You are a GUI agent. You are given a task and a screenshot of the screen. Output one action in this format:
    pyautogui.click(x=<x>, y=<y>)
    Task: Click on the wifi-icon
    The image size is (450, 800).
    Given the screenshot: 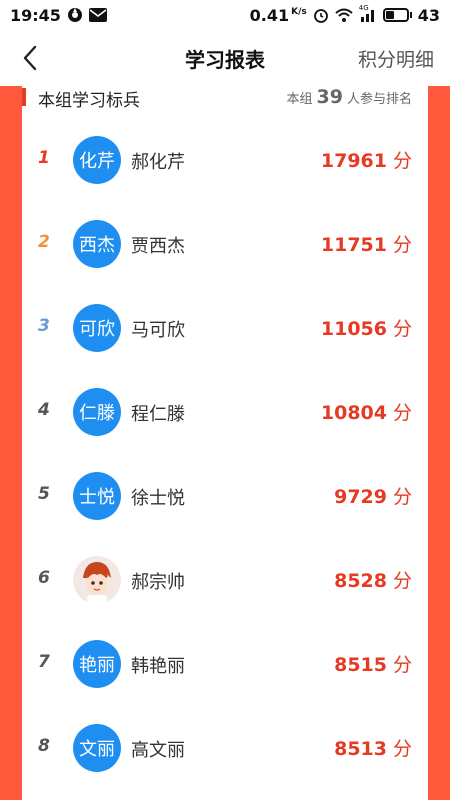 What is the action you would take?
    pyautogui.click(x=344, y=15)
    